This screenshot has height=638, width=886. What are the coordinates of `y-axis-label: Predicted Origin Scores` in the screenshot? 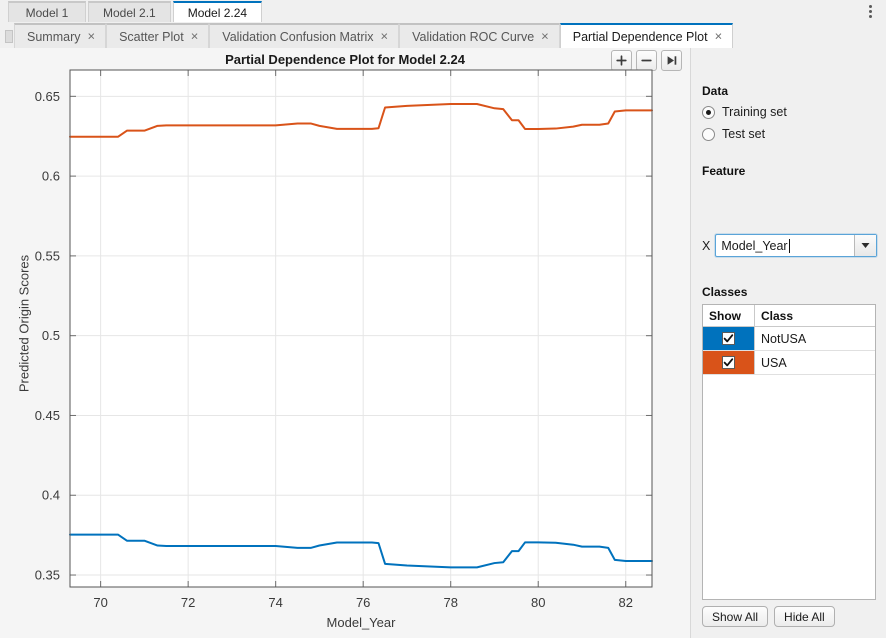 It's located at (24, 323).